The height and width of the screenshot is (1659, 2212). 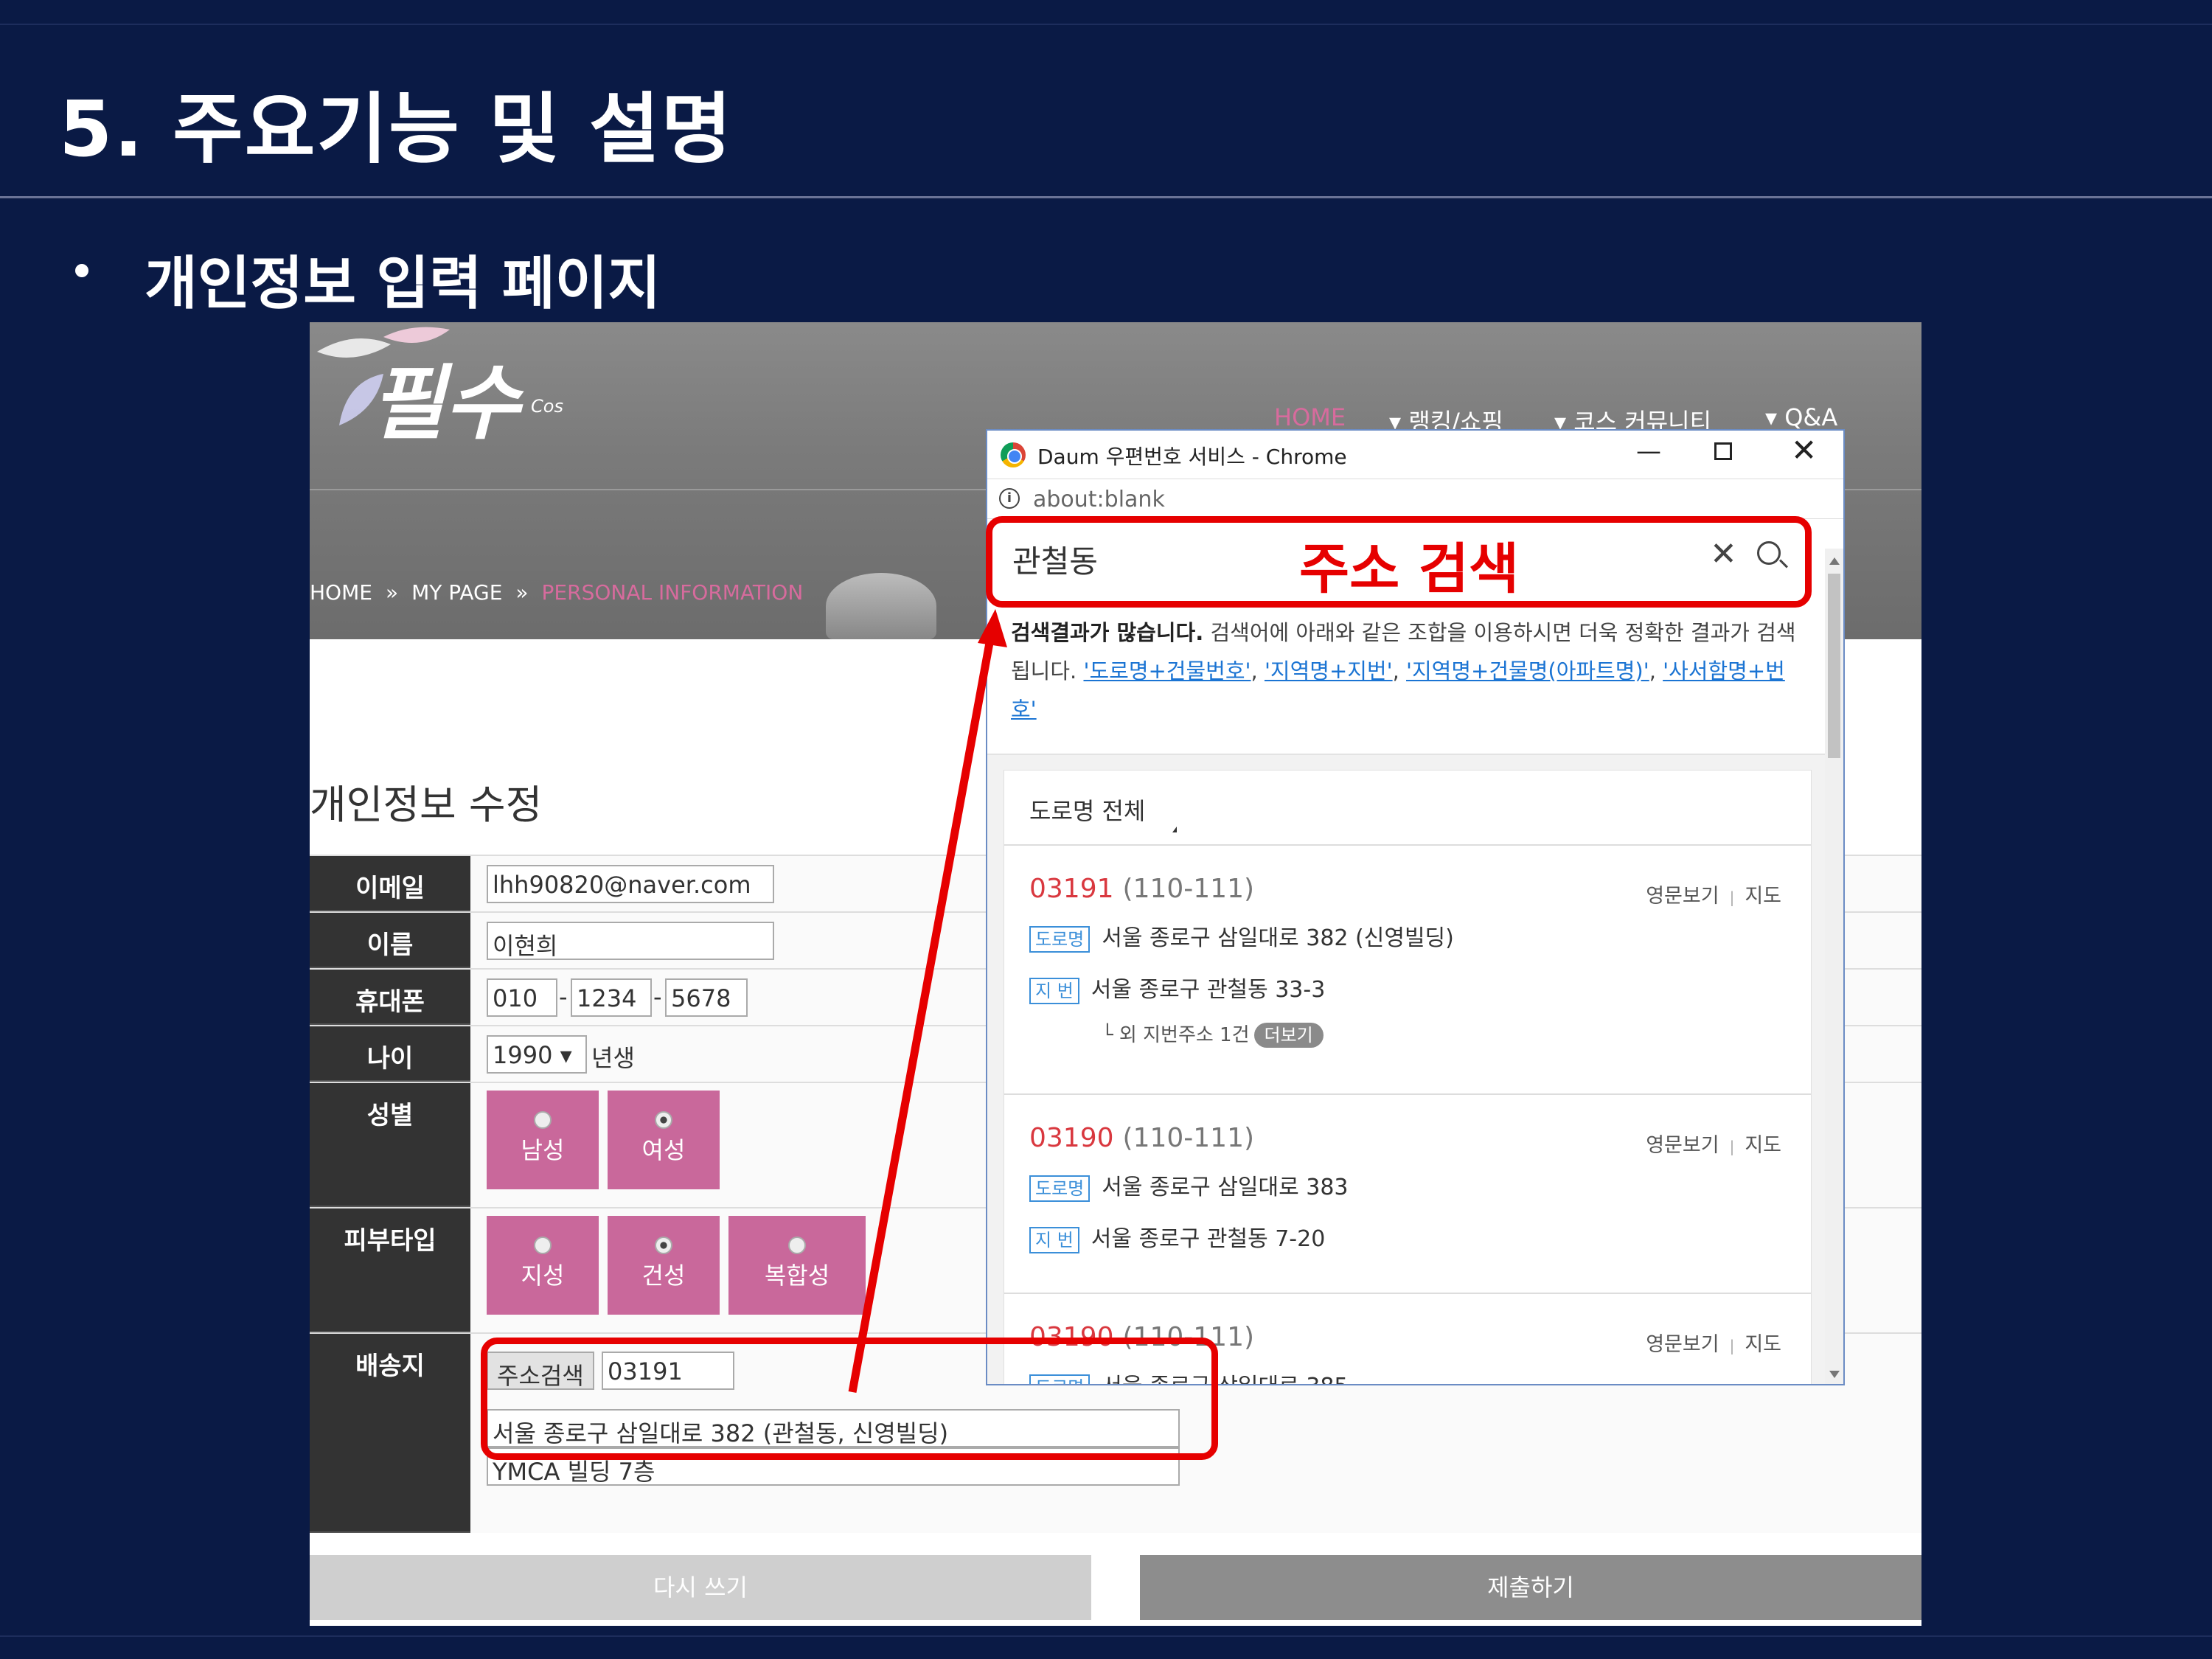 What do you see at coordinates (390, 1270) in the screenshot?
I see `skin-type-label: 피부타입` at bounding box center [390, 1270].